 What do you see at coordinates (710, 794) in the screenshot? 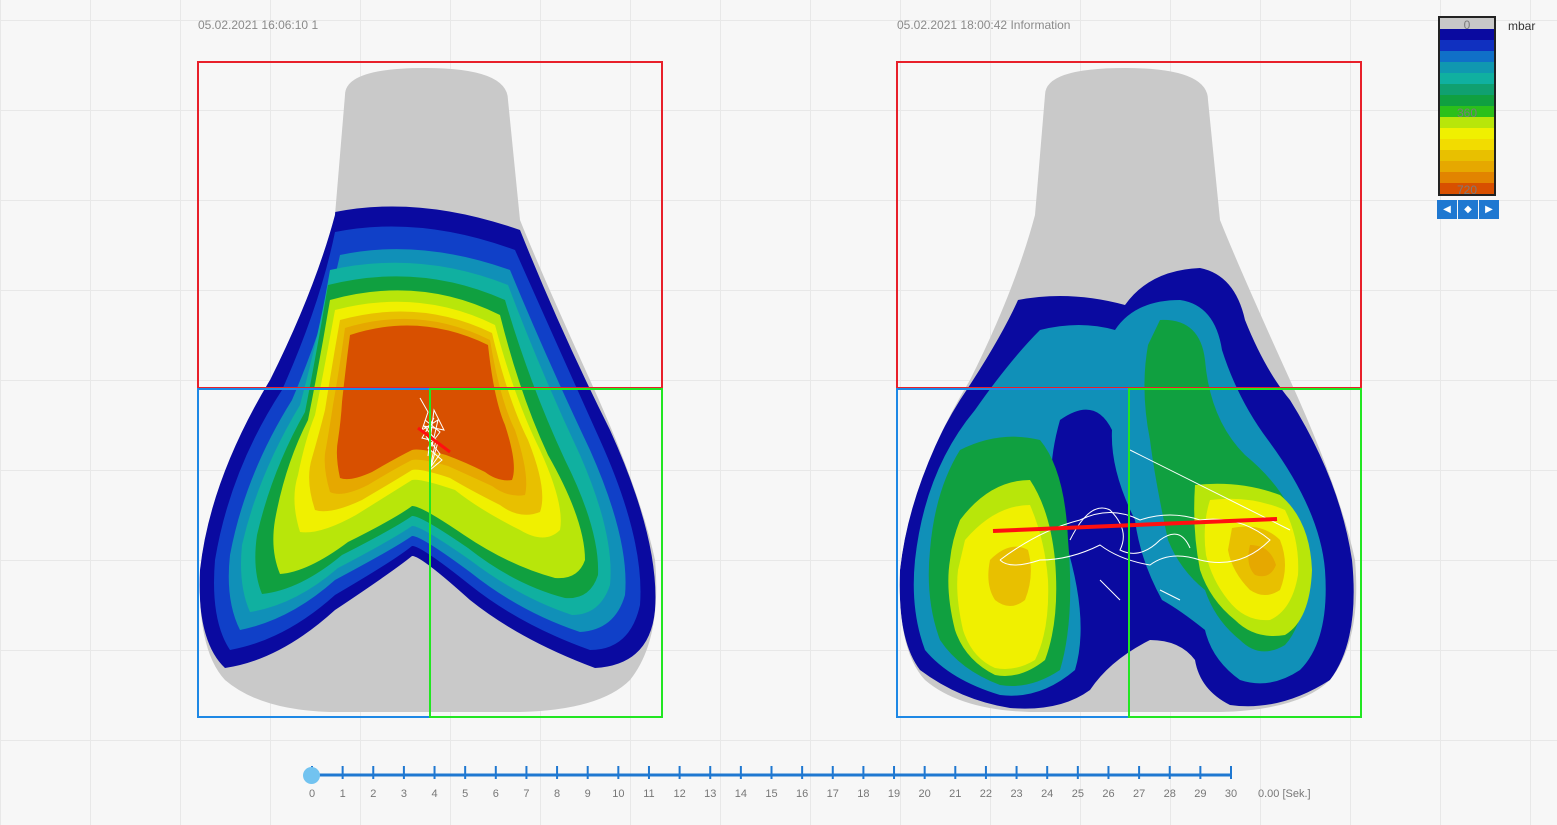
I see `timeline-tick-label: 13` at bounding box center [710, 794].